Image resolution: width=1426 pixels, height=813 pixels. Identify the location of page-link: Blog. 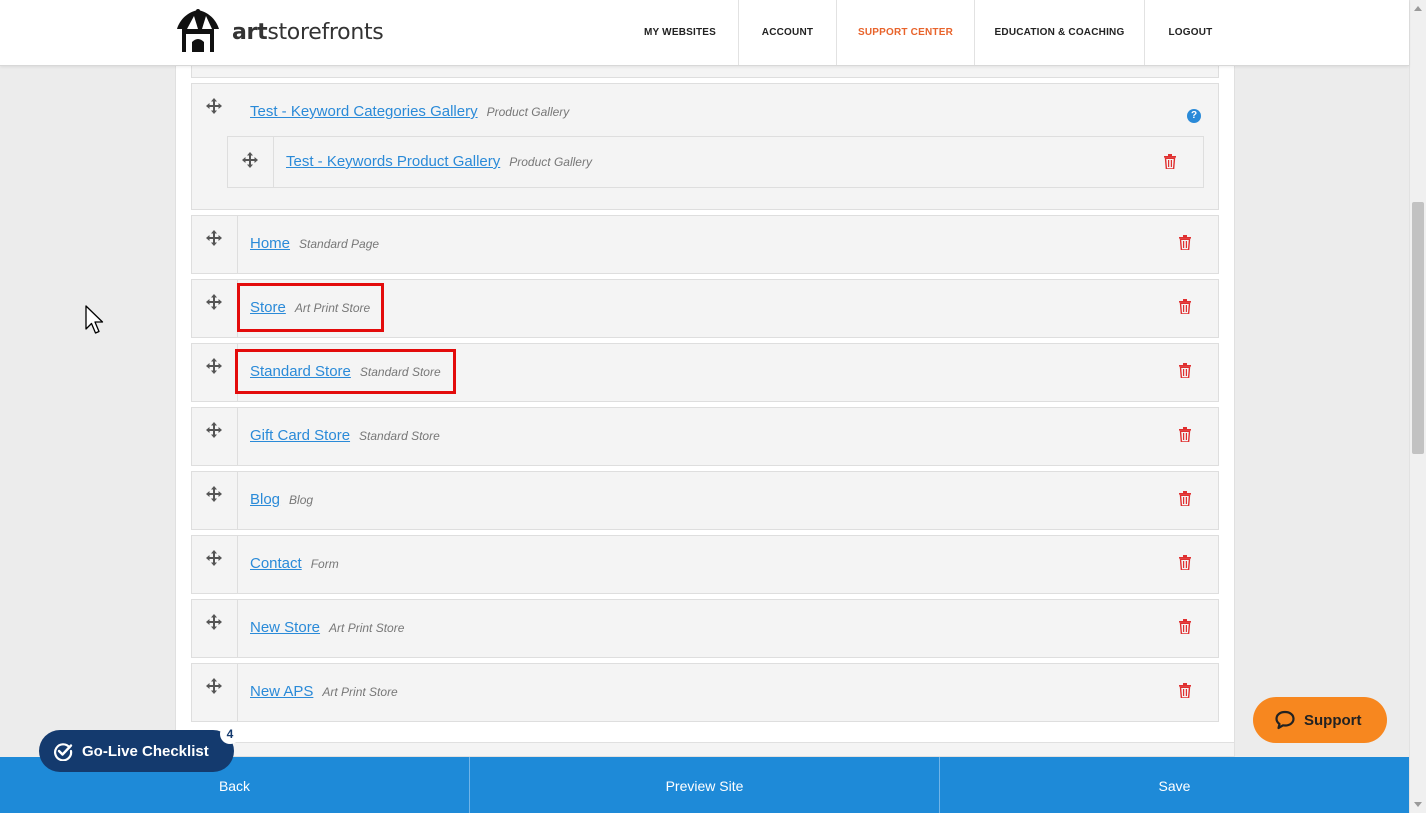
(265, 499).